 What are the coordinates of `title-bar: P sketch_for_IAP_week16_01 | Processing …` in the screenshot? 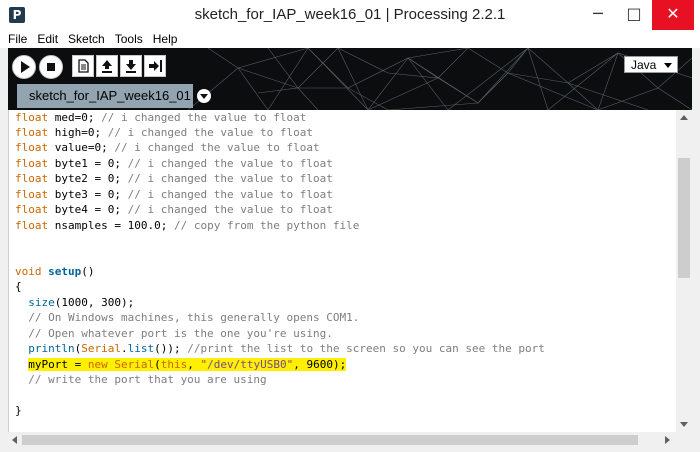 It's located at (350, 15).